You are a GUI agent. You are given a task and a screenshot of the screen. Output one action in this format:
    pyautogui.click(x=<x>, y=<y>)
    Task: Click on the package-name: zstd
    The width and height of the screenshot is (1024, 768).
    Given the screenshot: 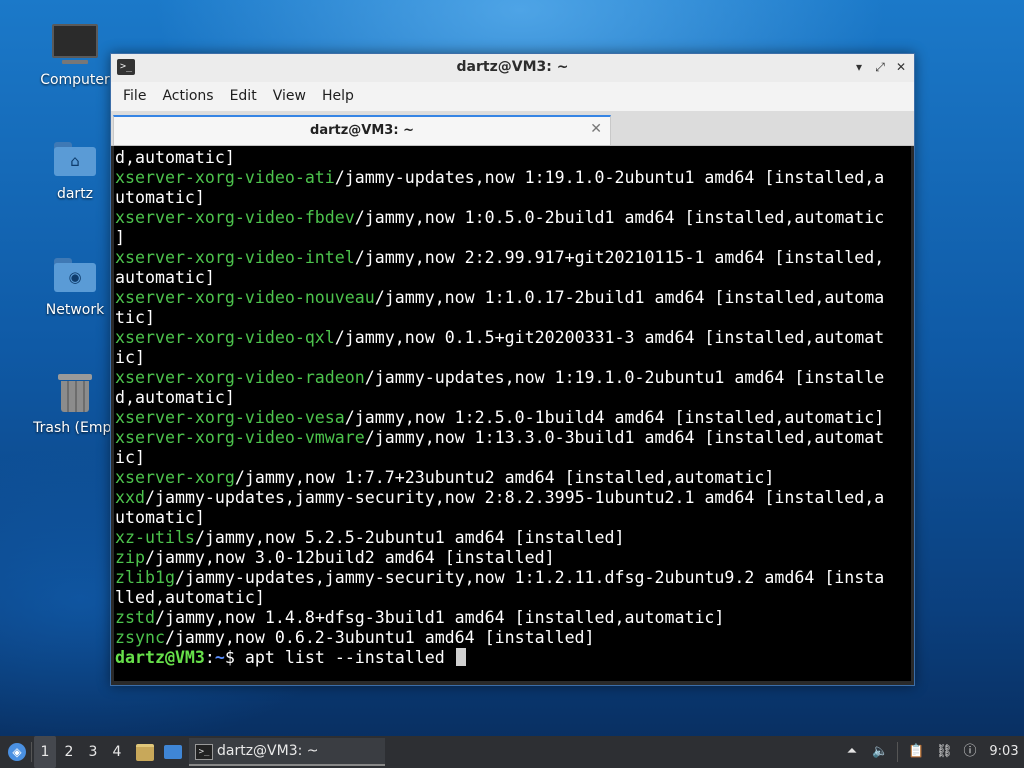 What is the action you would take?
    pyautogui.click(x=135, y=617)
    